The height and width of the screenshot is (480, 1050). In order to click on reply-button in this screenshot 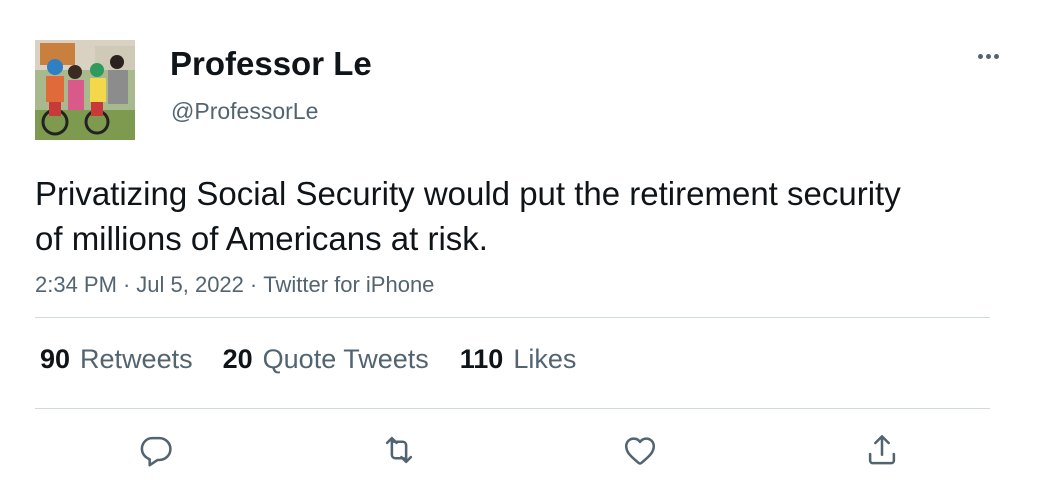, I will do `click(156, 450)`.